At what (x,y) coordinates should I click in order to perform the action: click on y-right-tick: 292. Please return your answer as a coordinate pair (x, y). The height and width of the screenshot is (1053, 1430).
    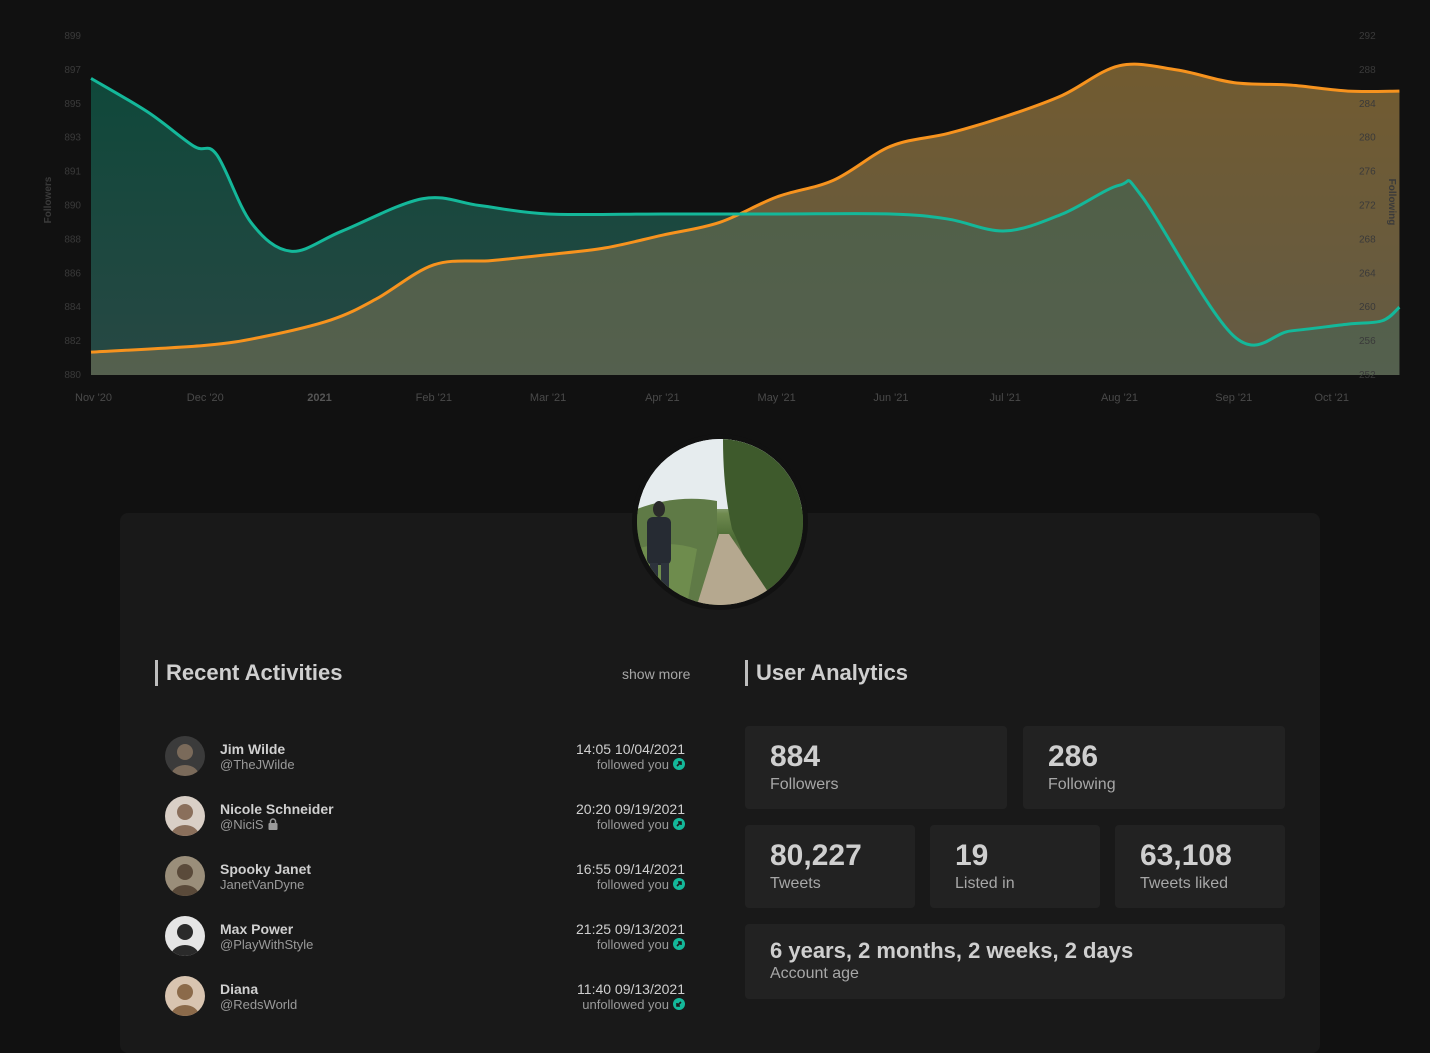
    Looking at the image, I should click on (1367, 36).